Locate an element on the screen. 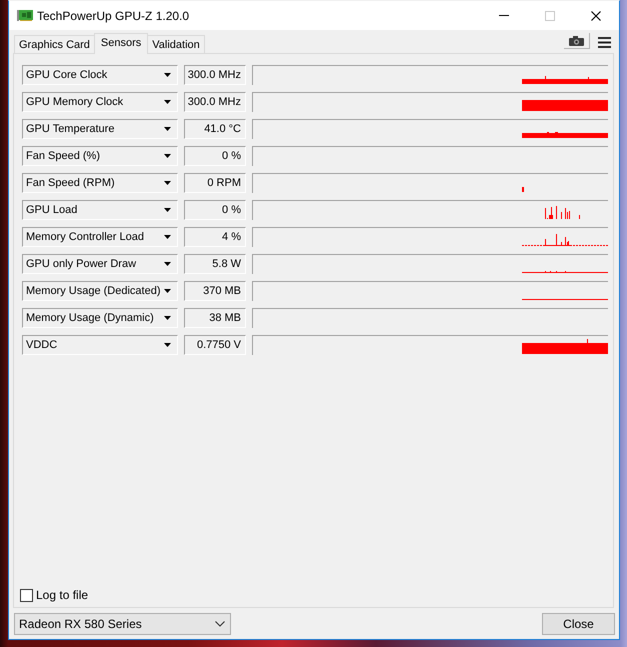  close-icon is located at coordinates (596, 15).